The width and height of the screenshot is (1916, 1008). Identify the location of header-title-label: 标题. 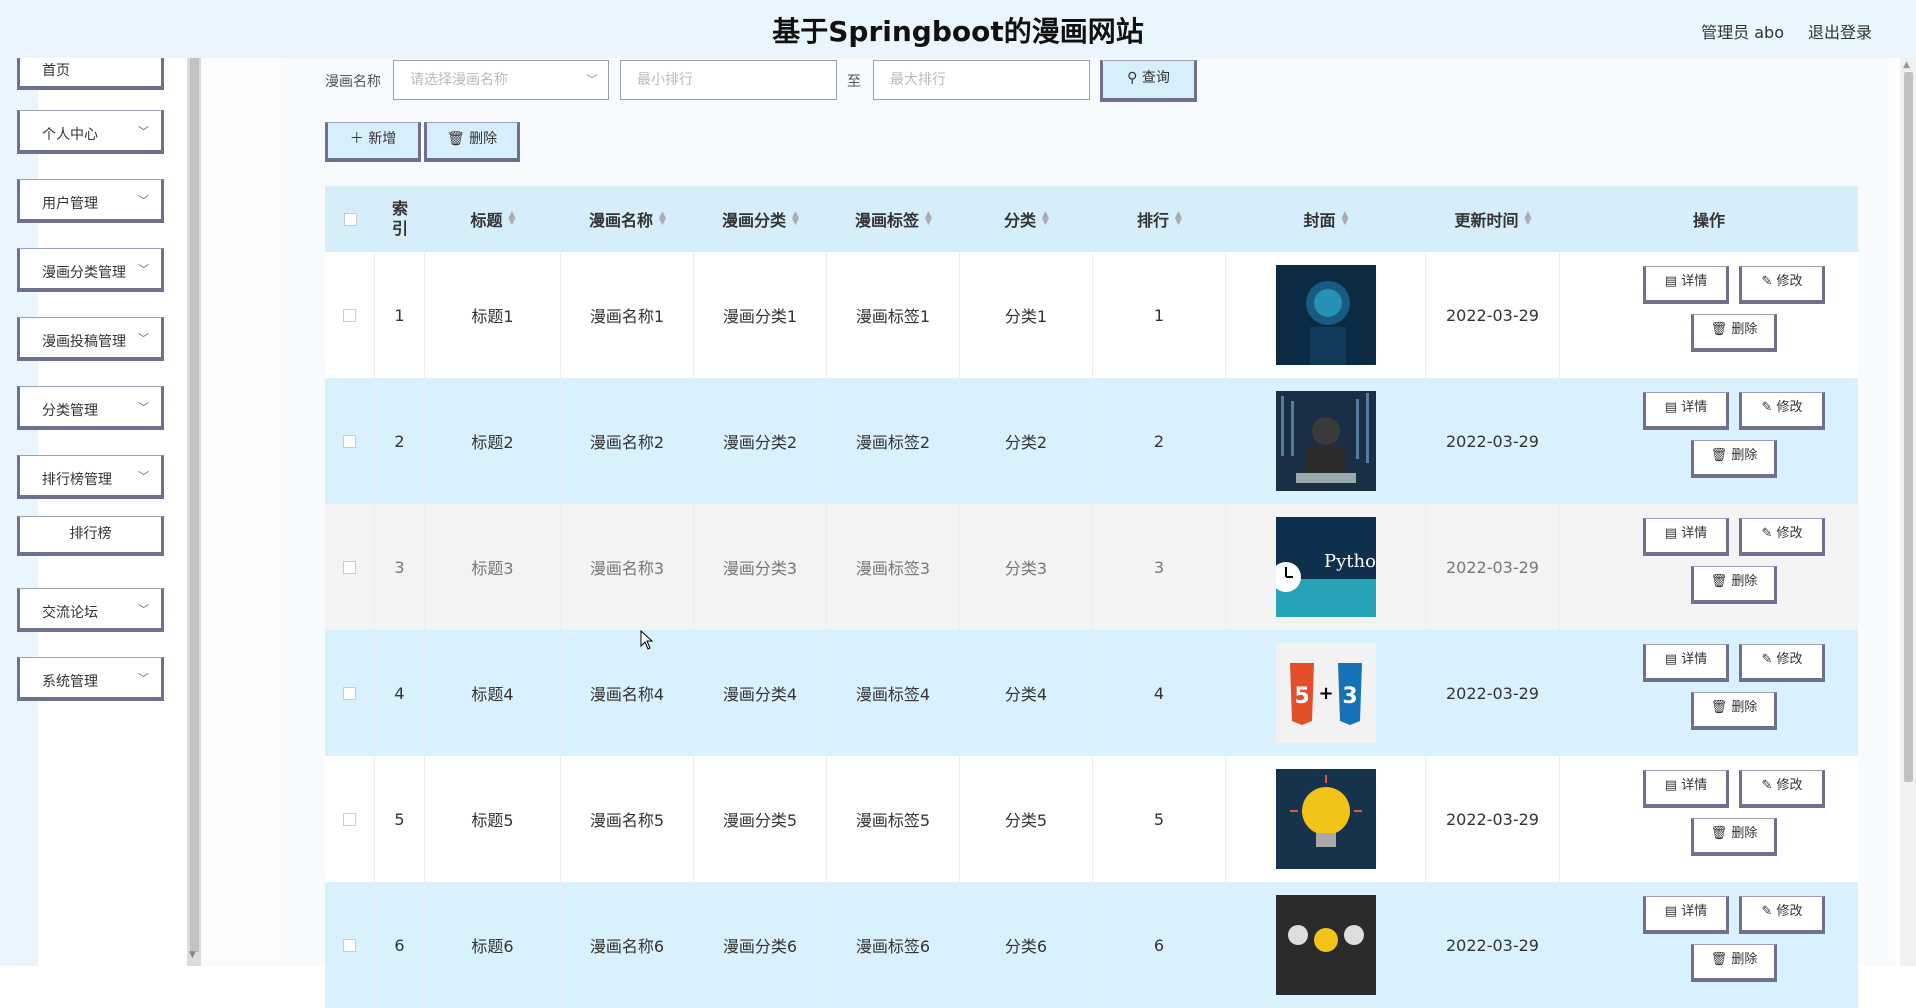
(486, 220).